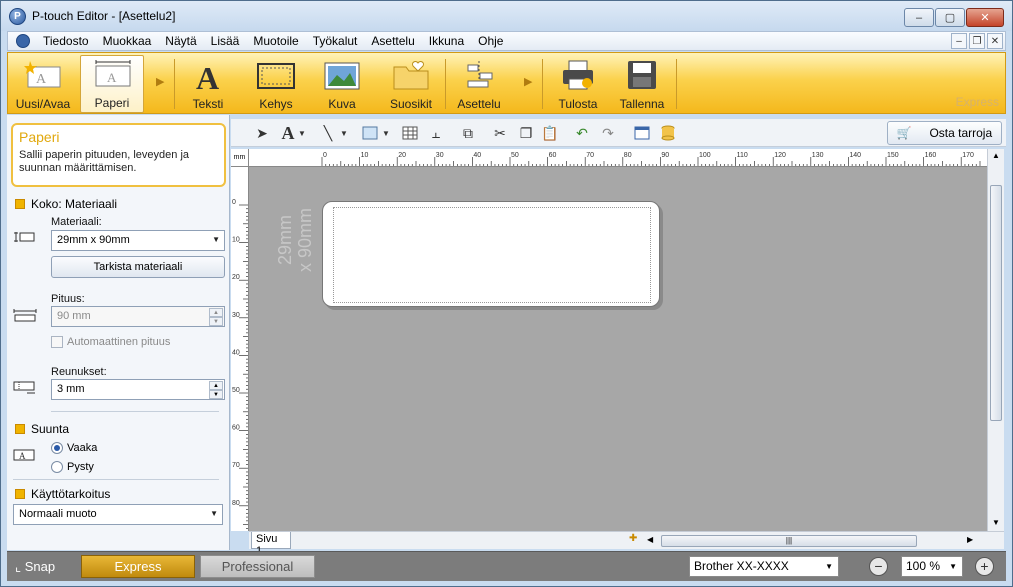 The height and width of the screenshot is (587, 1013). Describe the element at coordinates (542, 84) in the screenshot. I see `ribbon-separator` at that location.